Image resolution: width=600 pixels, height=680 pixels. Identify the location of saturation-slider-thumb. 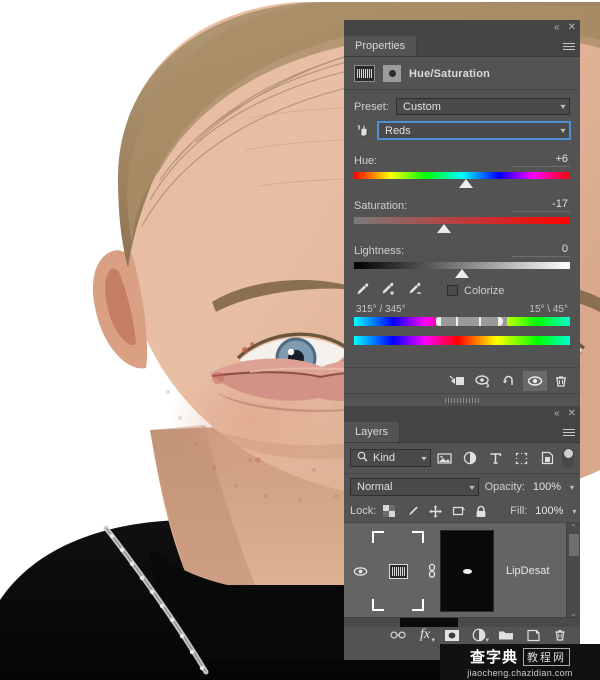
(443, 228).